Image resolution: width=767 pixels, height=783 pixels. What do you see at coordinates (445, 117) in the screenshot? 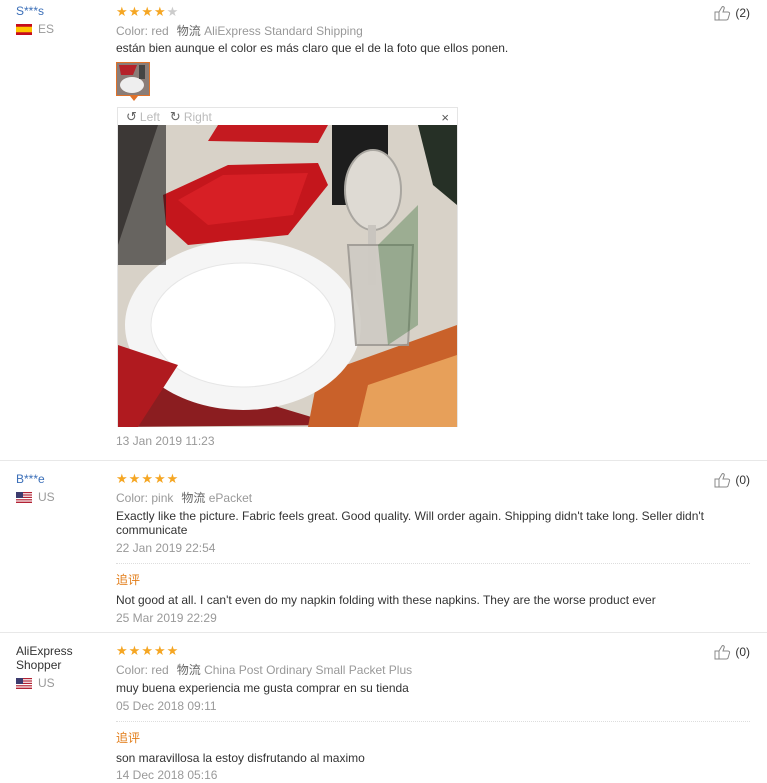
I see `close-icon: ×` at bounding box center [445, 117].